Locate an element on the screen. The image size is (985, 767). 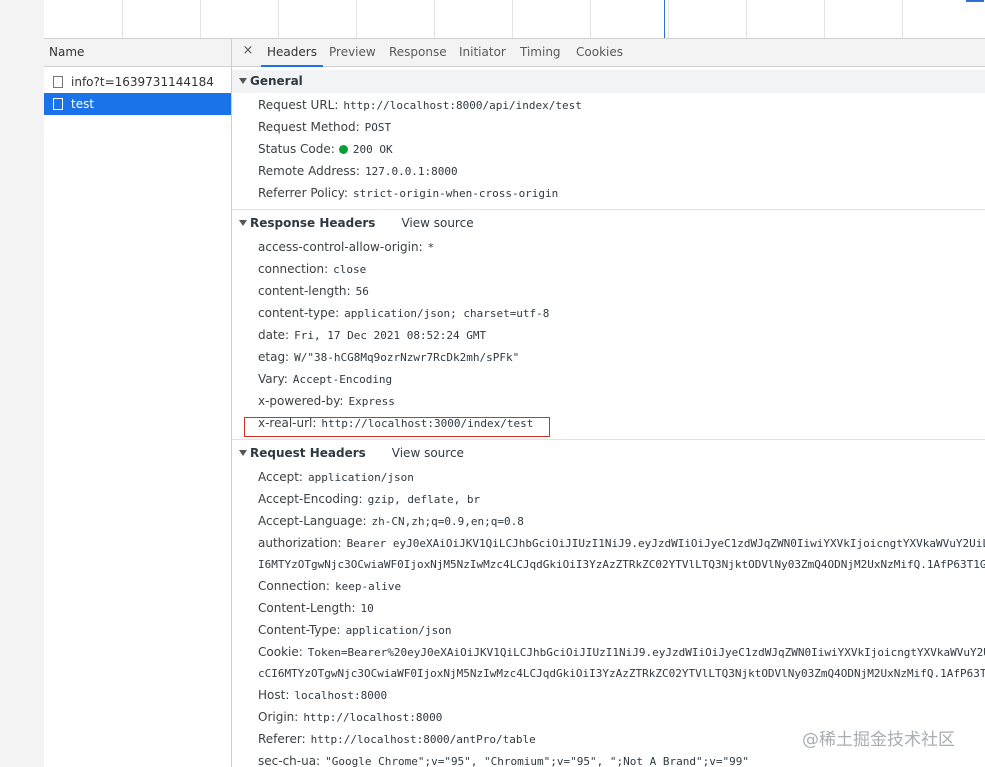
header-key: access-control-allow-origin: is located at coordinates (340, 247).